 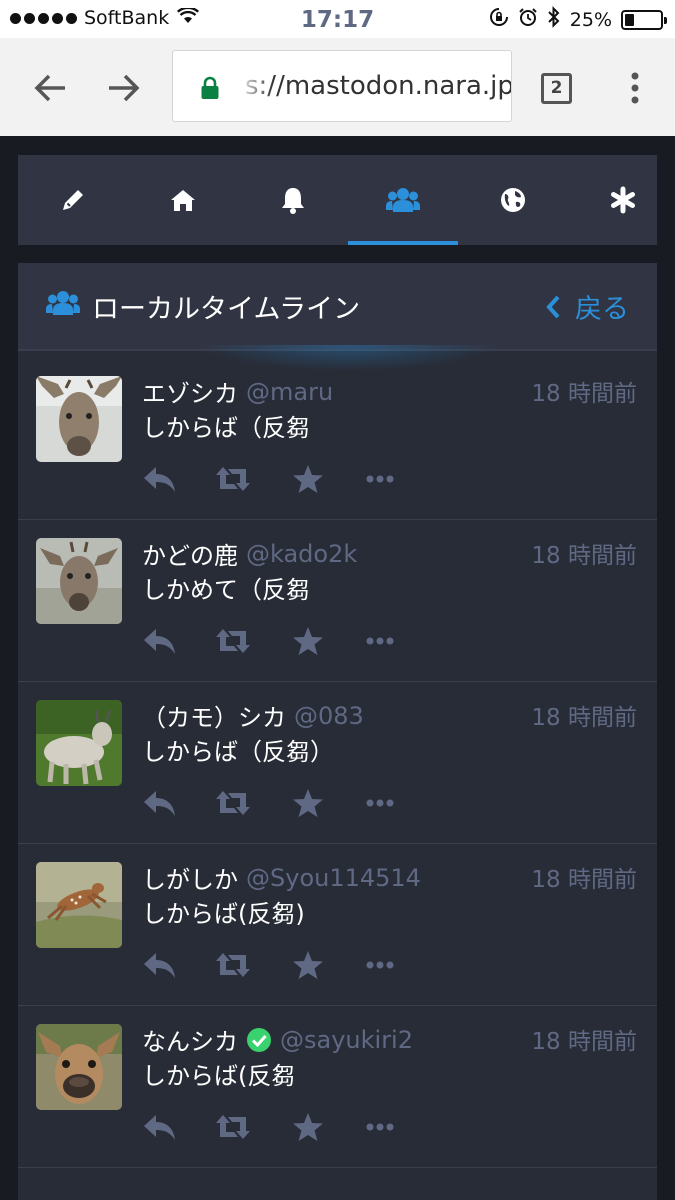 What do you see at coordinates (226, 309) in the screenshot?
I see `column-title: ローカルタイムライン` at bounding box center [226, 309].